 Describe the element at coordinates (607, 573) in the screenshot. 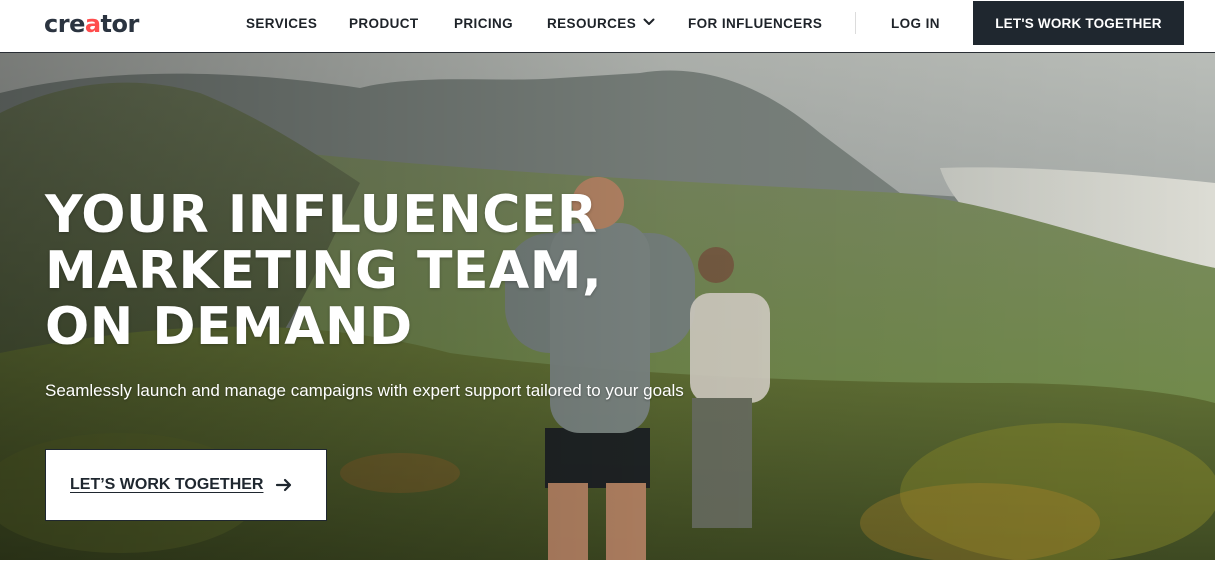

I see `page-bottom-strip` at that location.